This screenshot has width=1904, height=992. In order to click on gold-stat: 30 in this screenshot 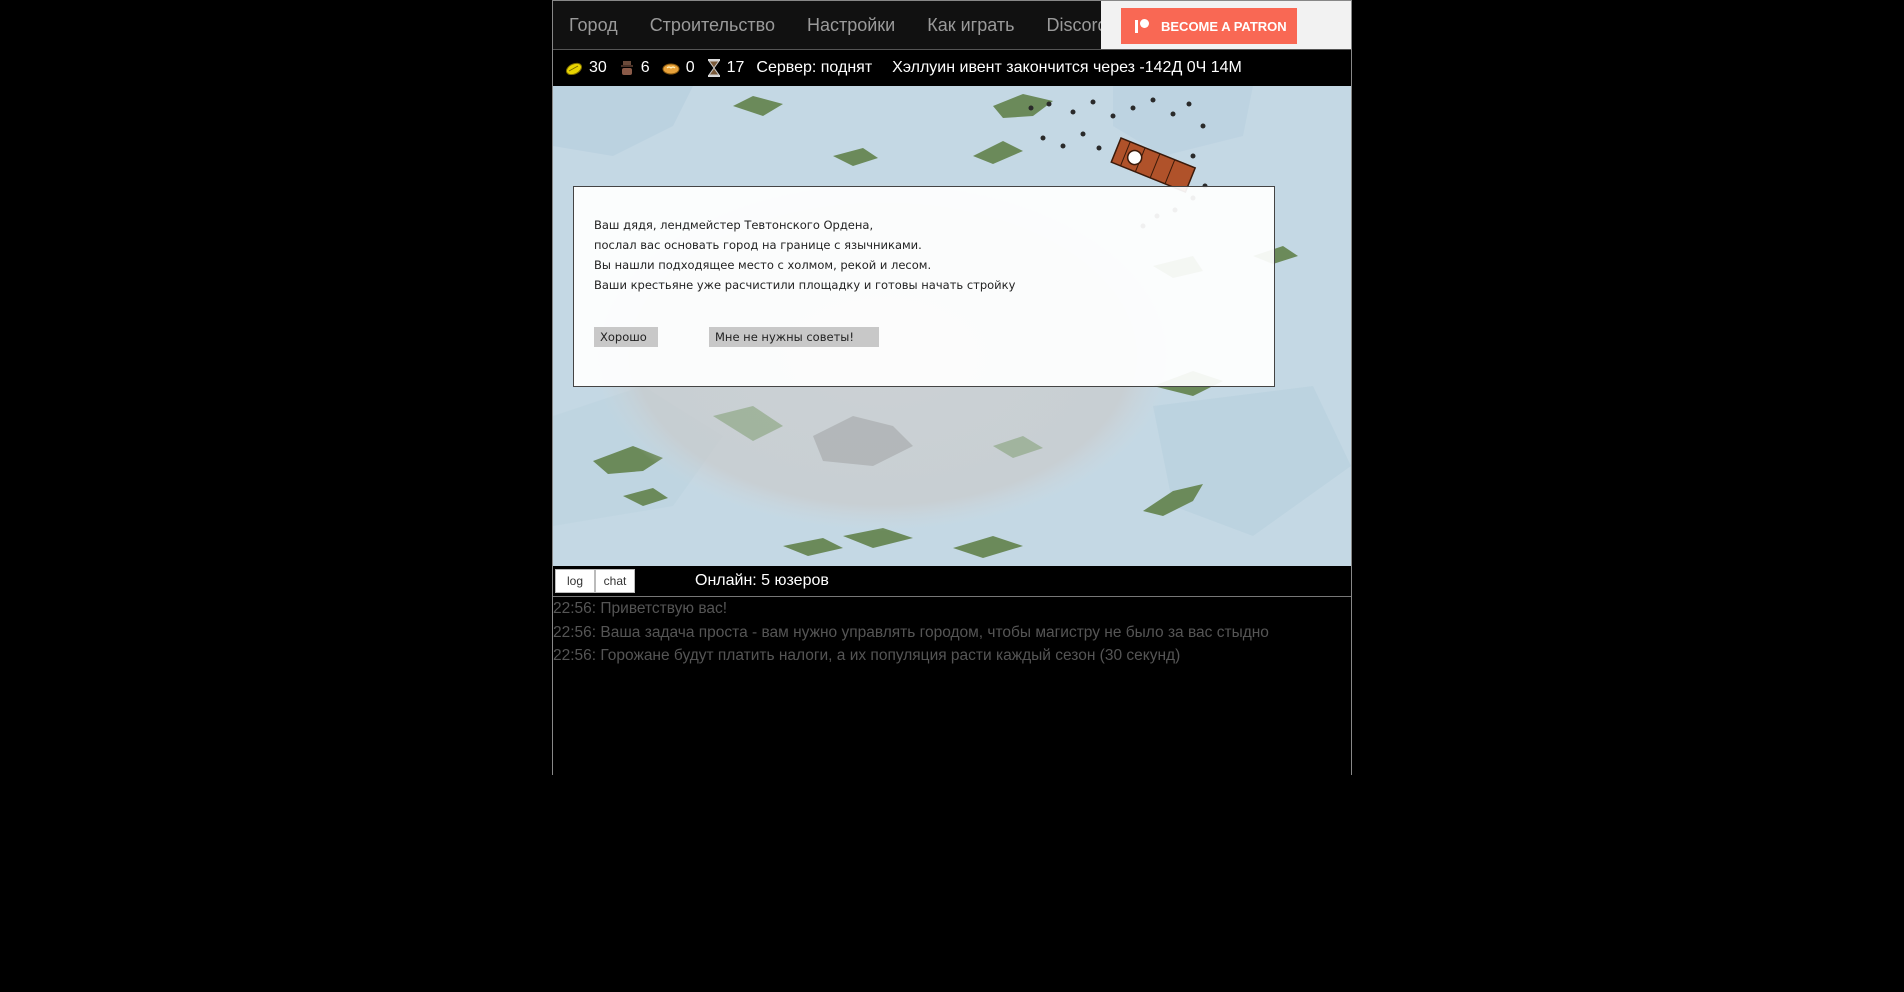, I will do `click(586, 68)`.